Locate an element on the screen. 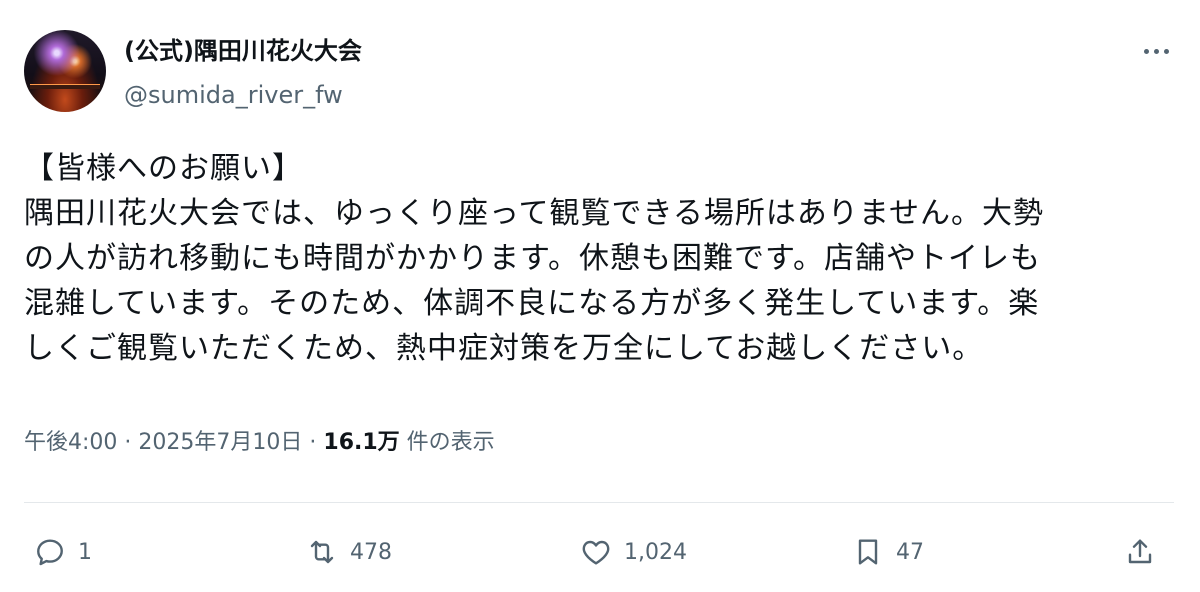 The height and width of the screenshot is (592, 1200). reply-button: 1 is located at coordinates (63, 552).